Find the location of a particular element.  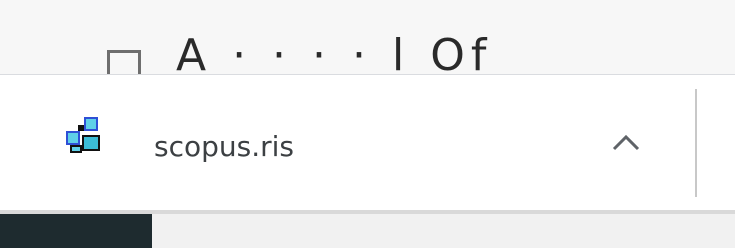

download-file-name: scopus.ris is located at coordinates (224, 147).